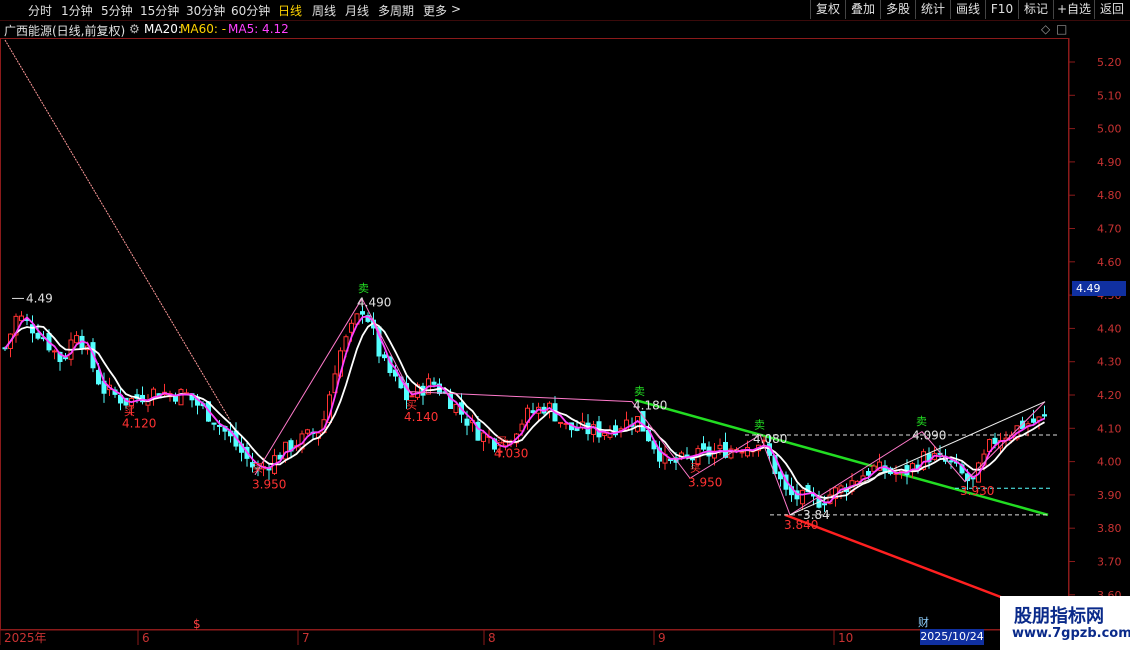 The height and width of the screenshot is (650, 1130). I want to click on button-mark: 标记, so click(1035, 9).